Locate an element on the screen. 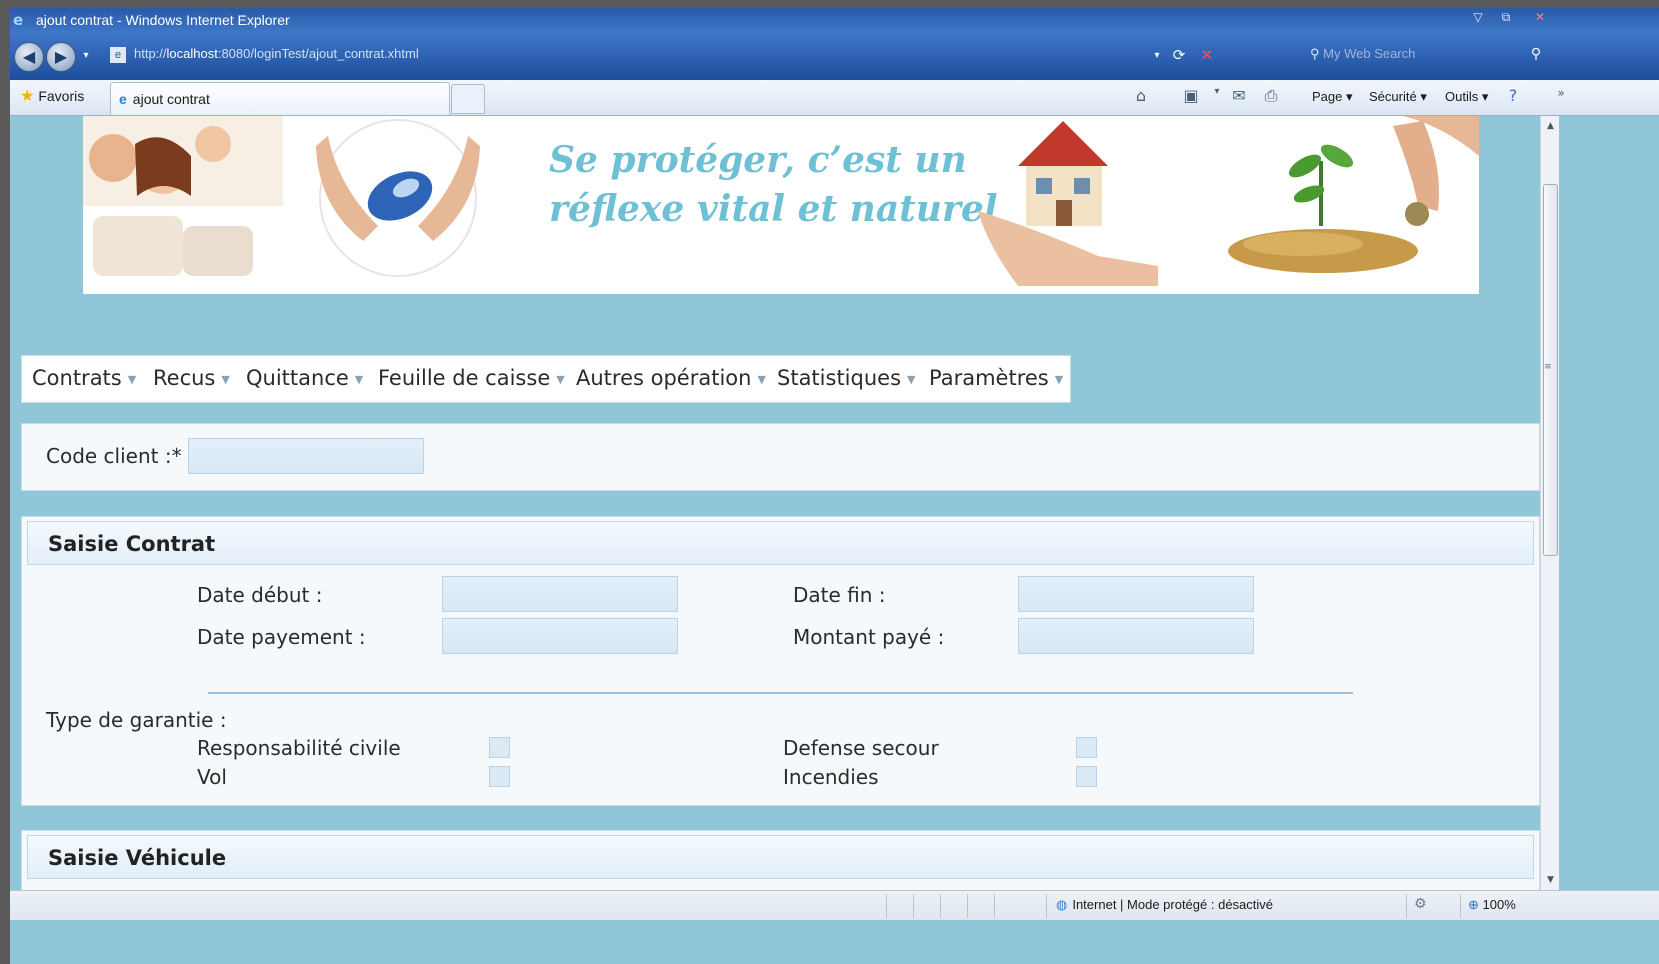 This screenshot has height=964, width=1659. theft-checkbox is located at coordinates (499, 776).